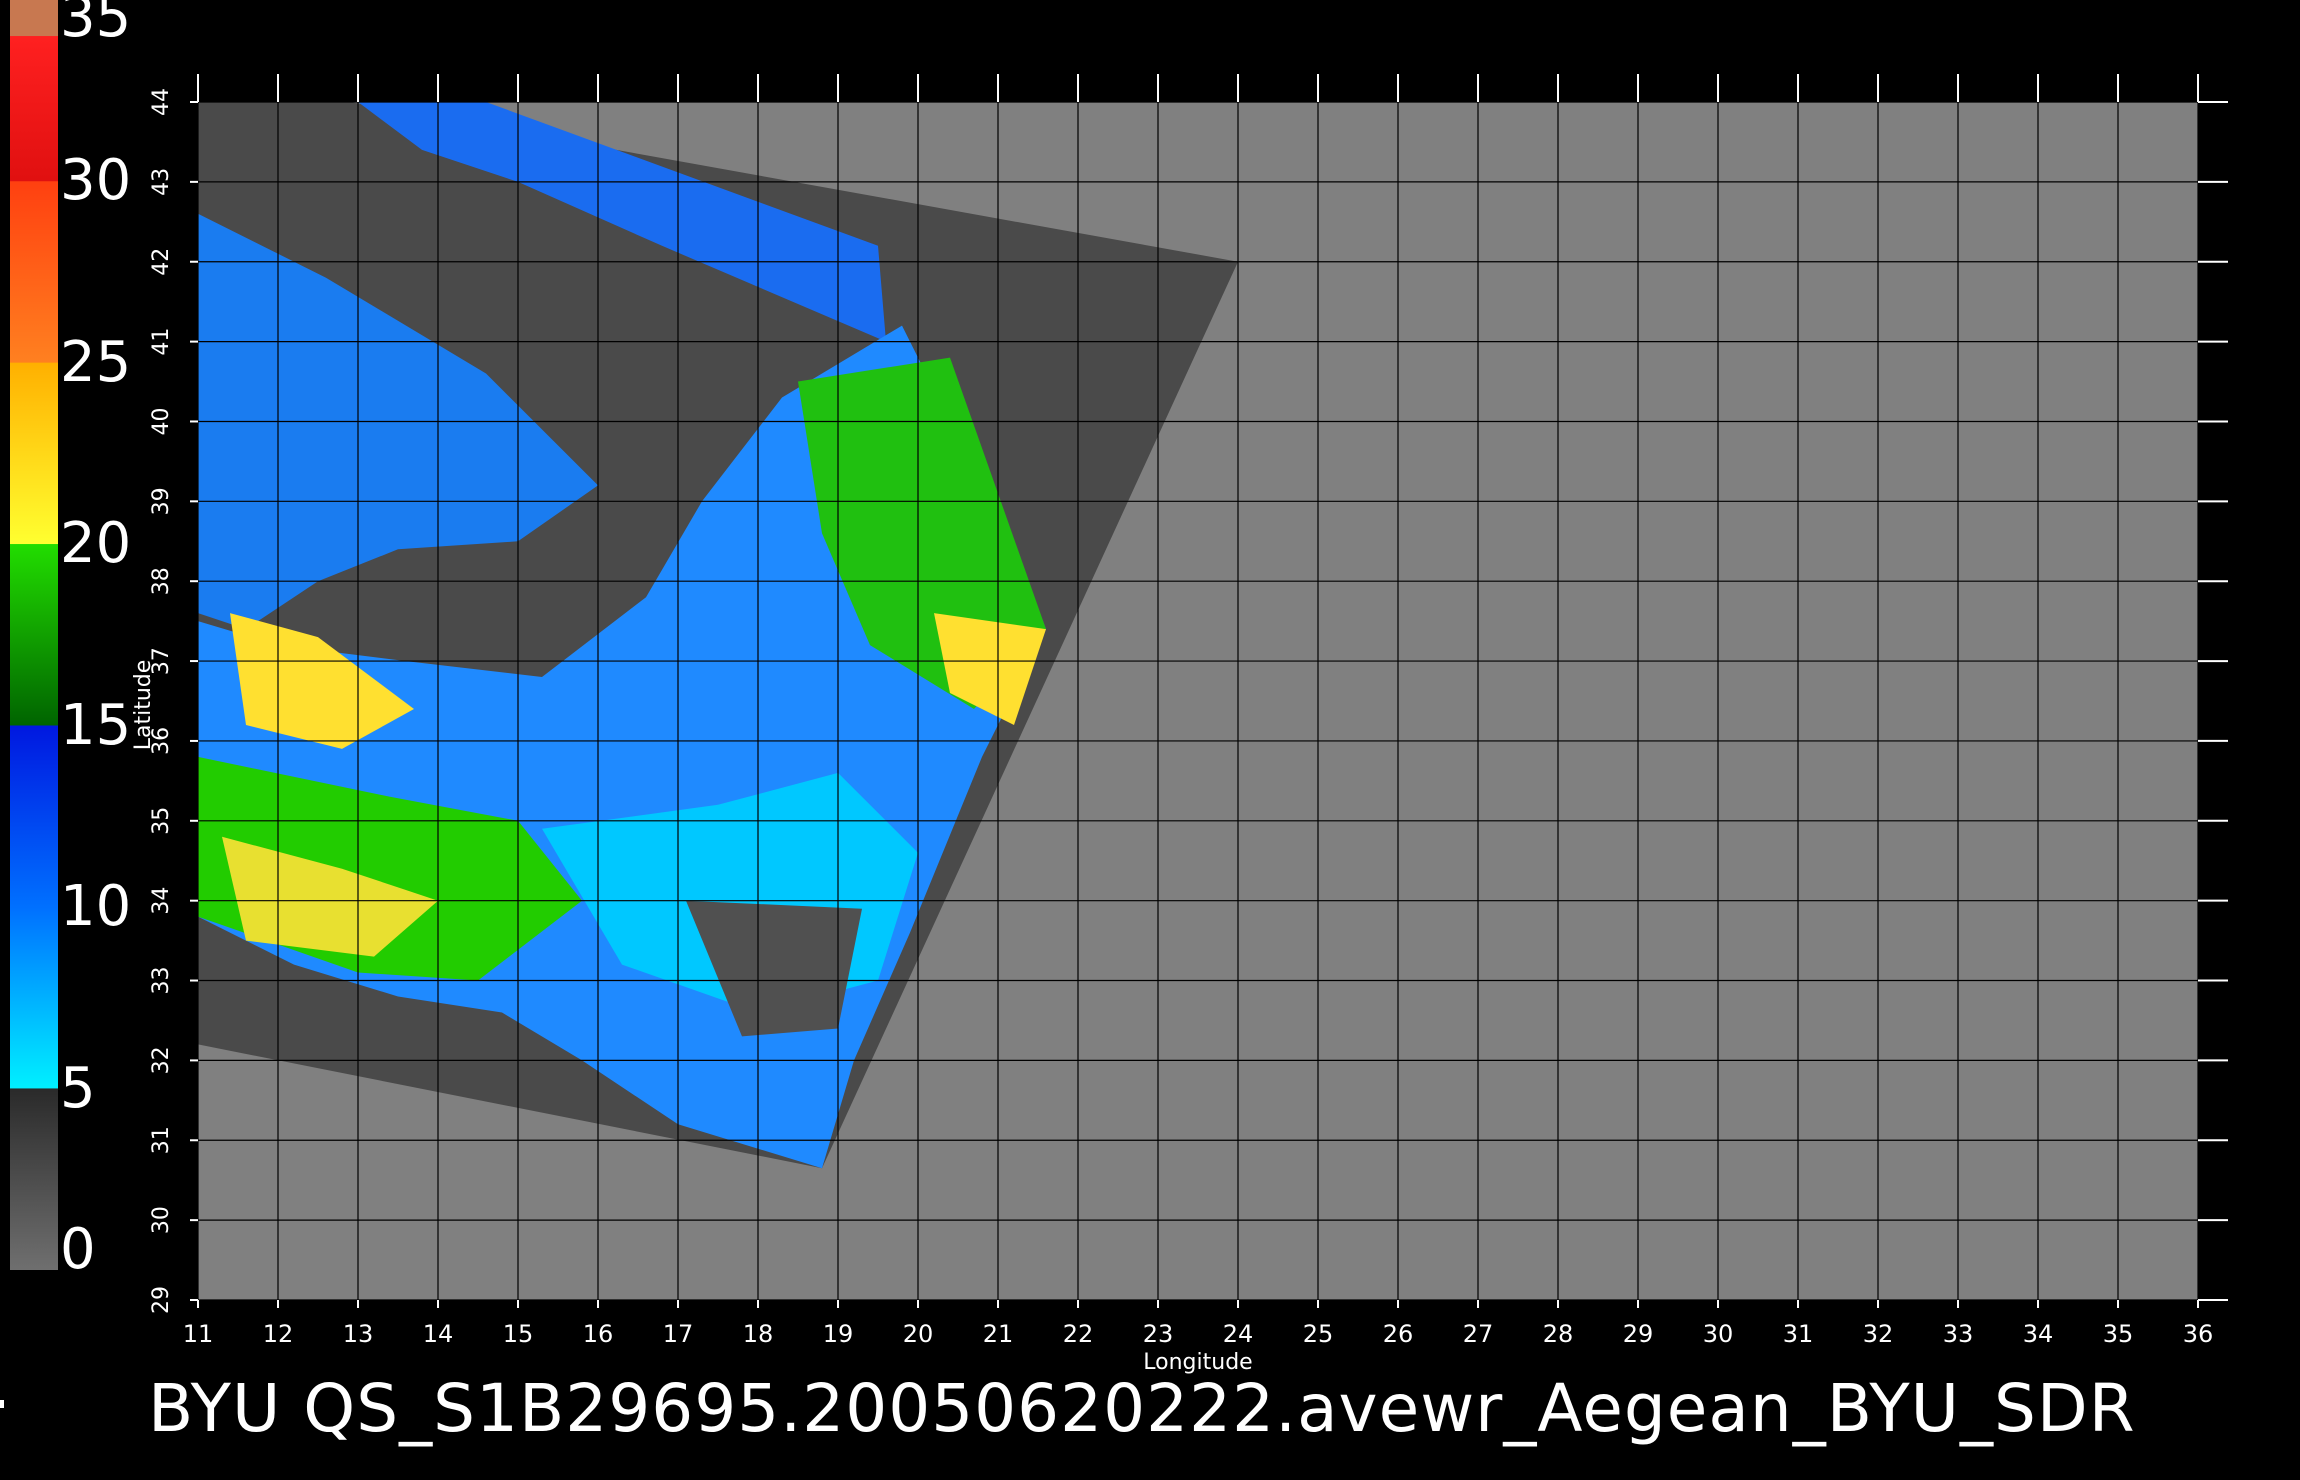  What do you see at coordinates (198, 1334) in the screenshot?
I see `x-tick-label: 11` at bounding box center [198, 1334].